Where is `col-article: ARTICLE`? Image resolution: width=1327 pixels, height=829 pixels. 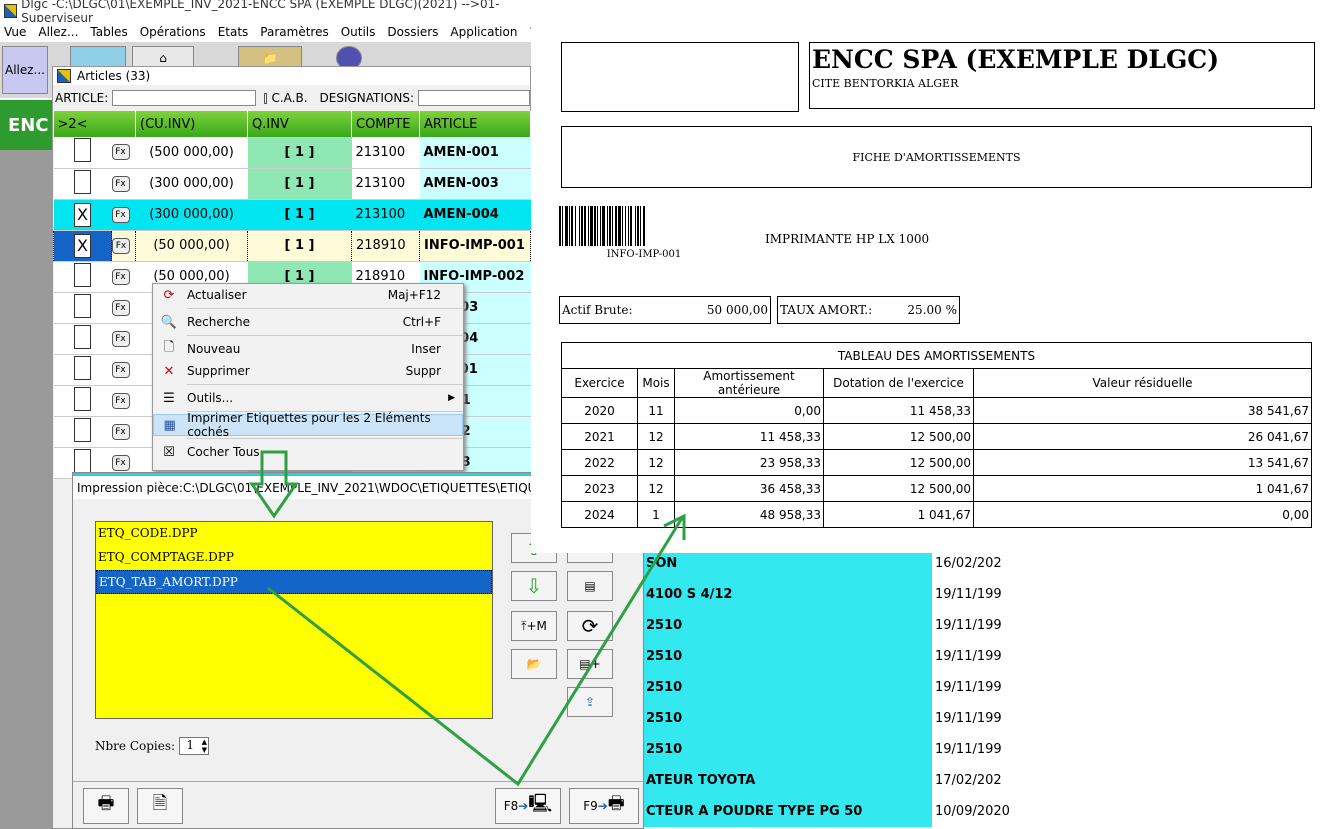
col-article: ARTICLE is located at coordinates (475, 124).